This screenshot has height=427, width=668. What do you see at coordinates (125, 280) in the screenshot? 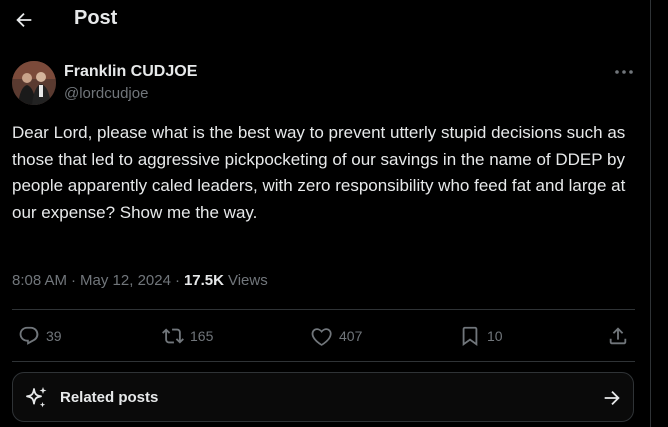
I see `tweet-date: May 12, 2024` at bounding box center [125, 280].